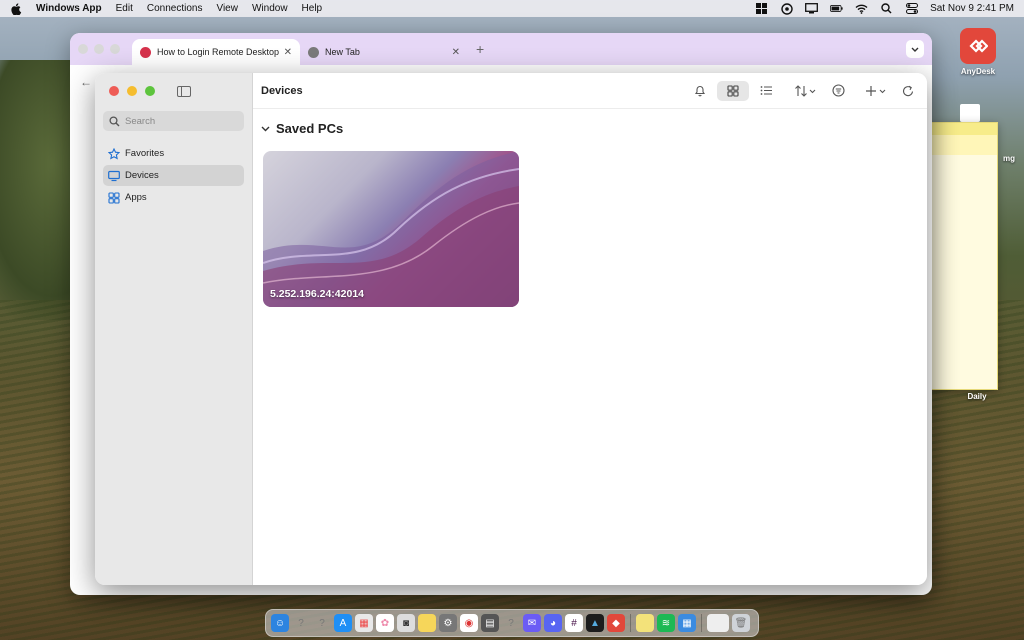 This screenshot has width=1024, height=640. Describe the element at coordinates (861, 8) in the screenshot. I see `wifi-icon` at that location.